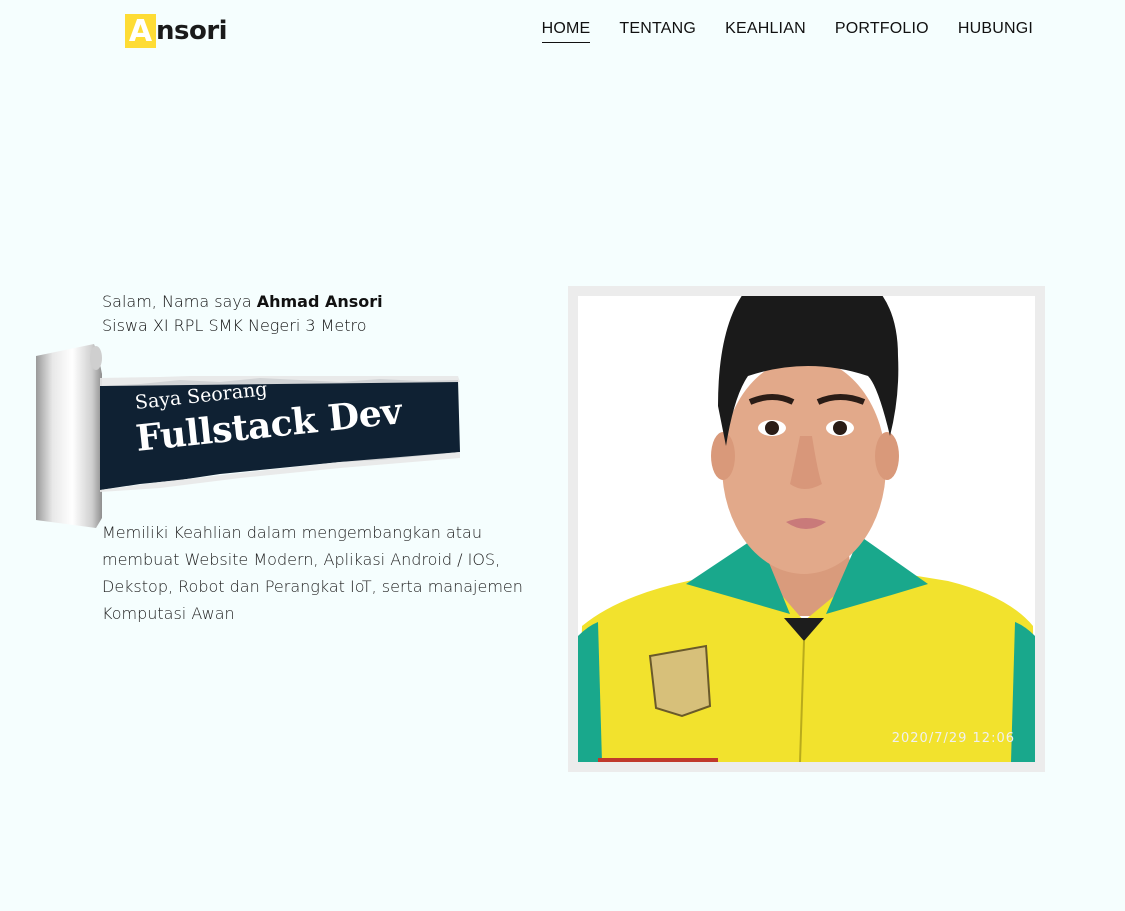  I want to click on nav-portfolio: PORTFOLIO, so click(882, 31).